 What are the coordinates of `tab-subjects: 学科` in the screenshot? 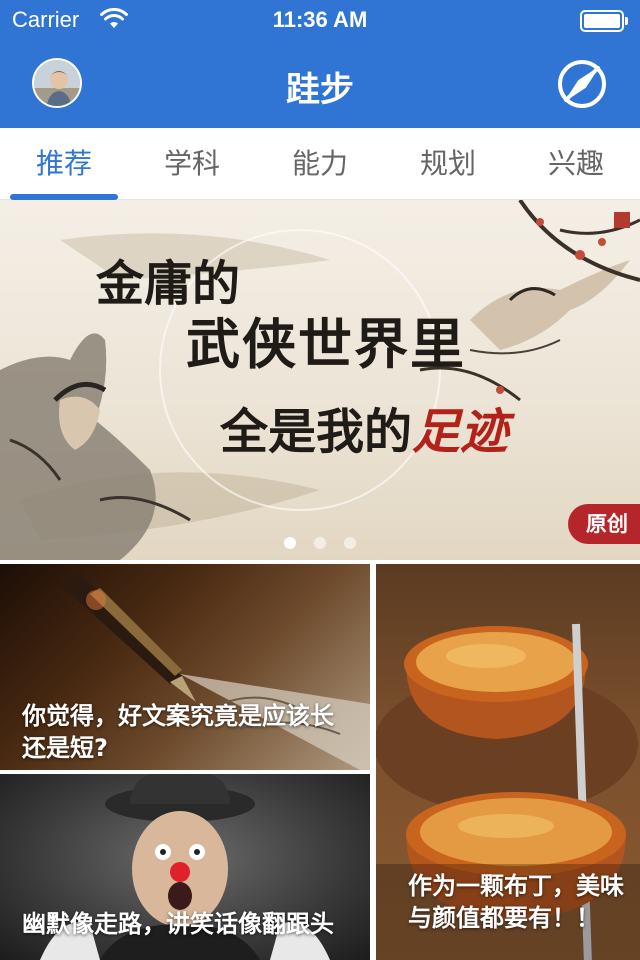 It's located at (192, 164).